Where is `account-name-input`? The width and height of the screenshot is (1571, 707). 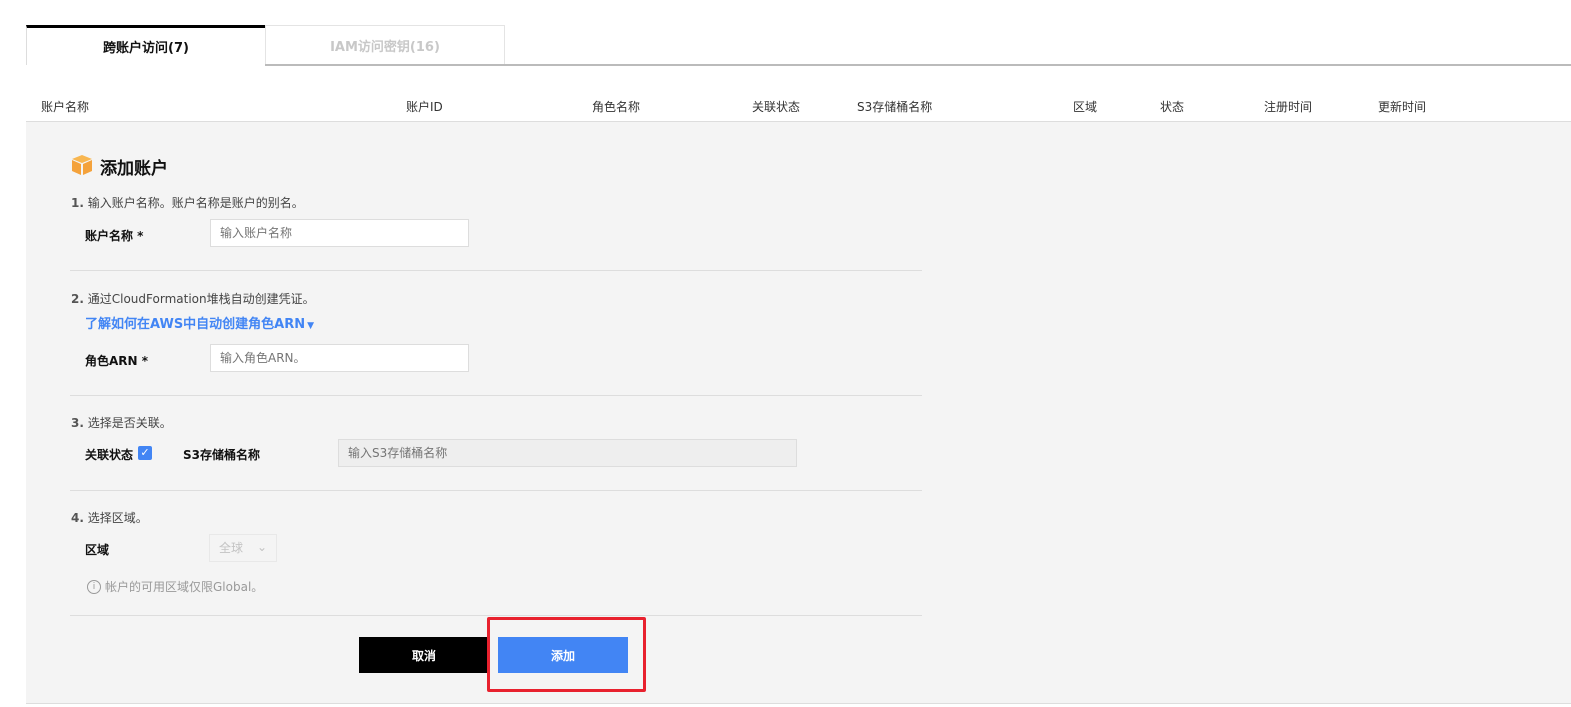 account-name-input is located at coordinates (339, 233).